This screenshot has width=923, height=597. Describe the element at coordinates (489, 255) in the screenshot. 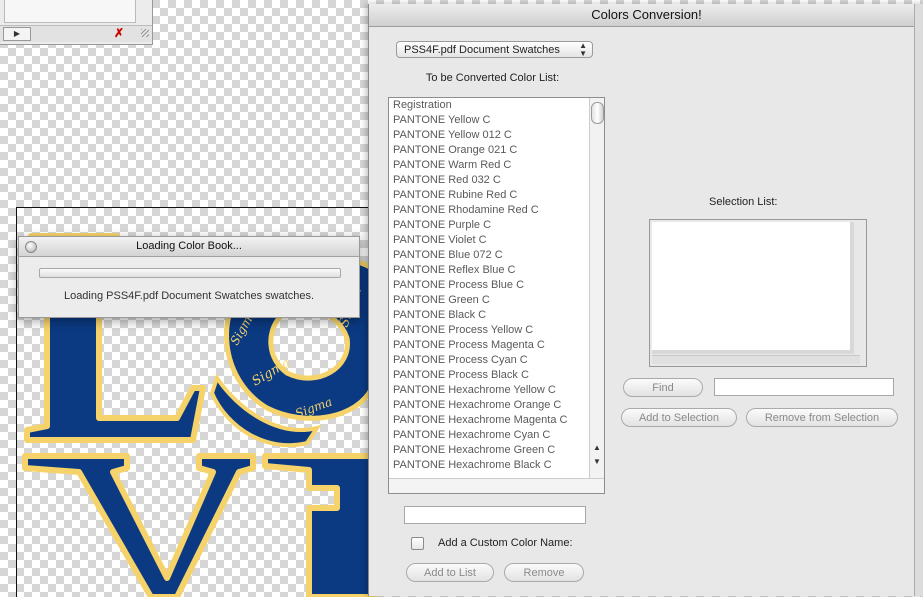

I see `color-list-item: PANTONE Blue 072 C` at that location.